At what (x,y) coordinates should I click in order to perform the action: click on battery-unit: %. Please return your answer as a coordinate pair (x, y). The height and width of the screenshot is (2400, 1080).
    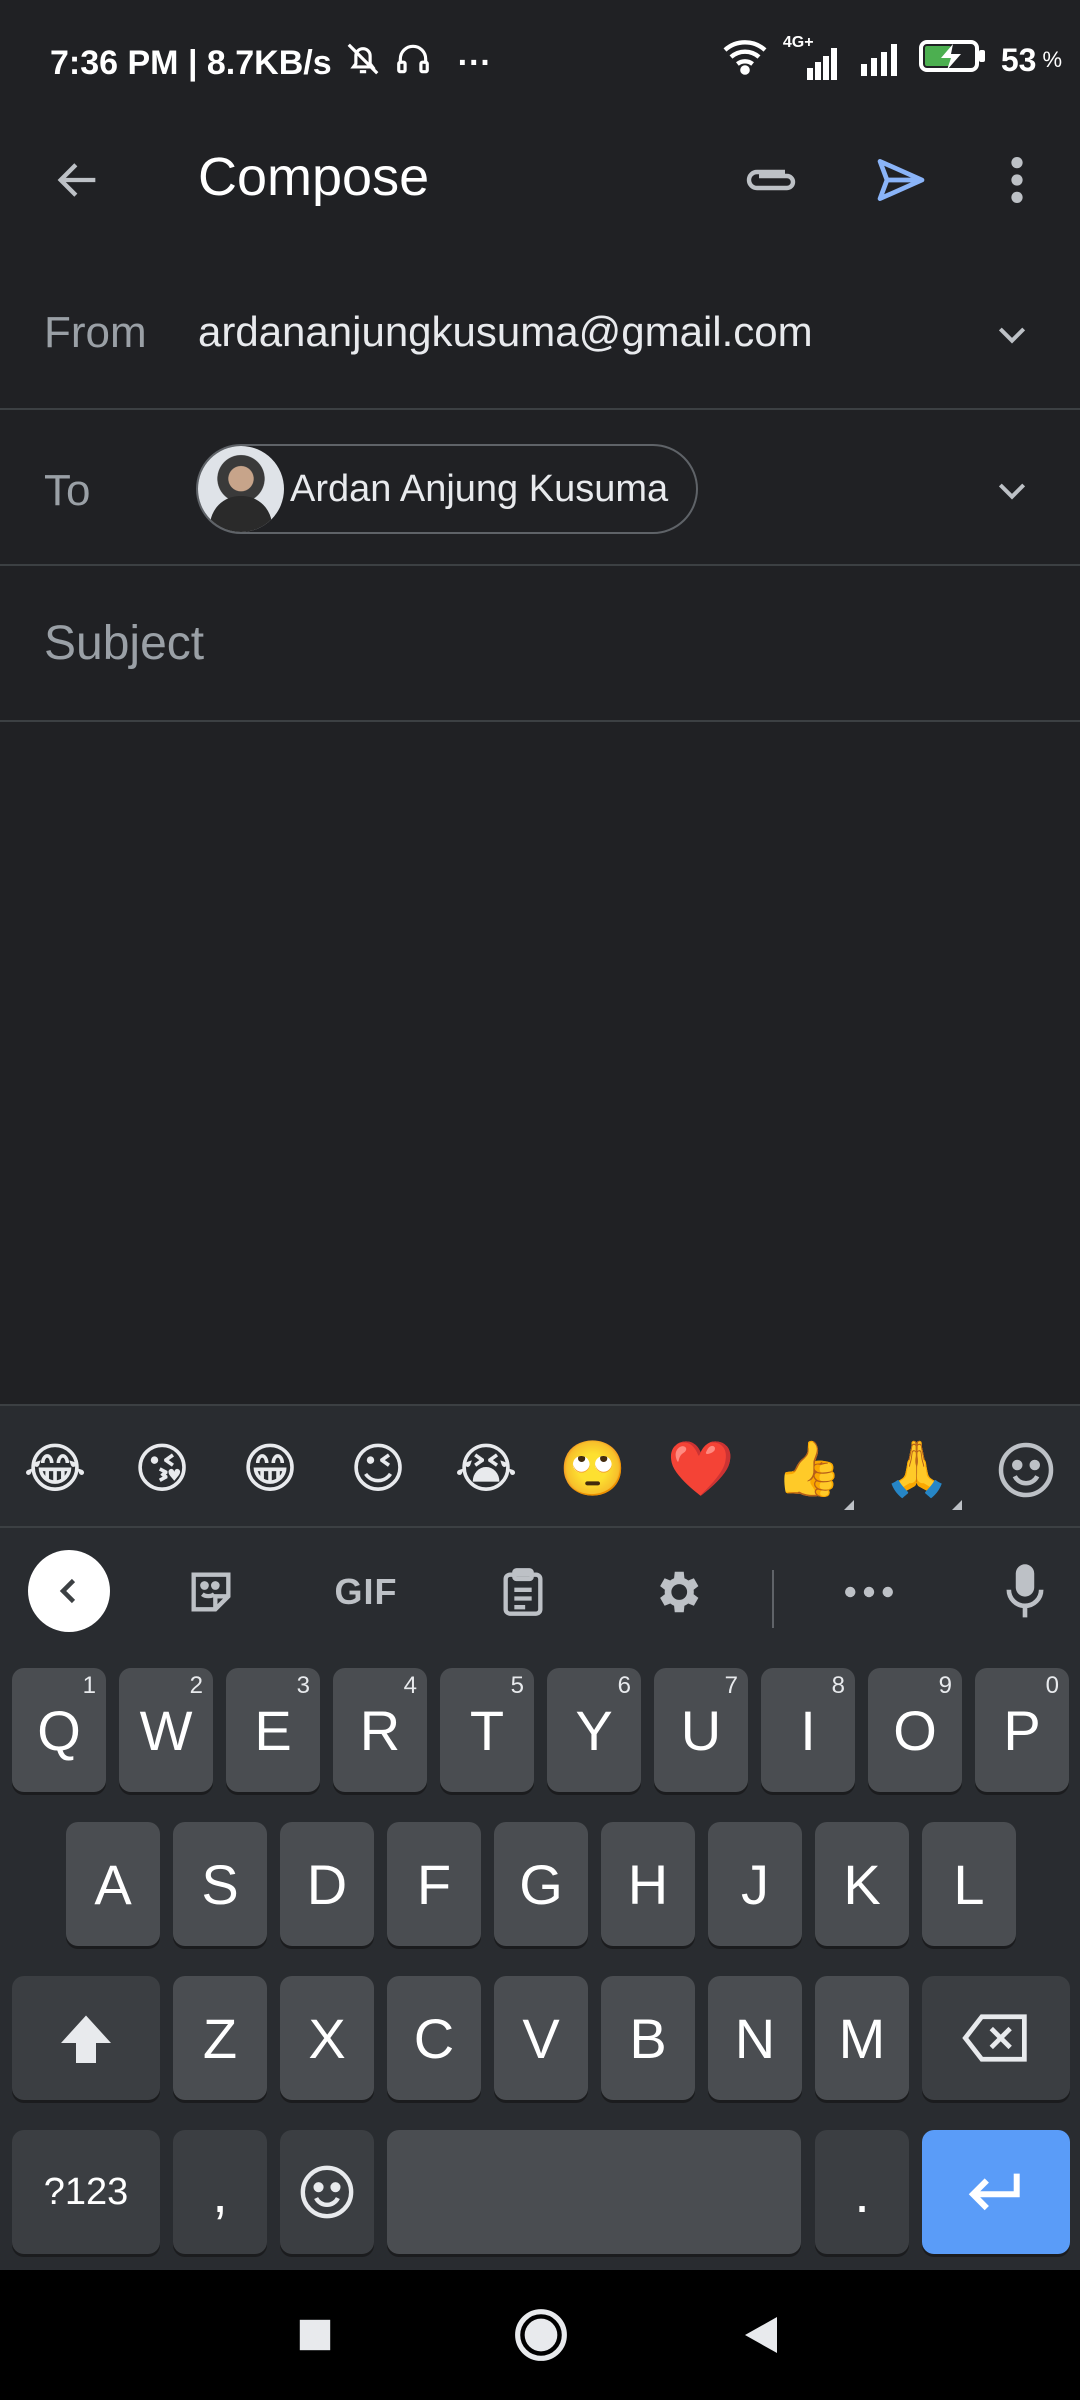
    Looking at the image, I should click on (1052, 59).